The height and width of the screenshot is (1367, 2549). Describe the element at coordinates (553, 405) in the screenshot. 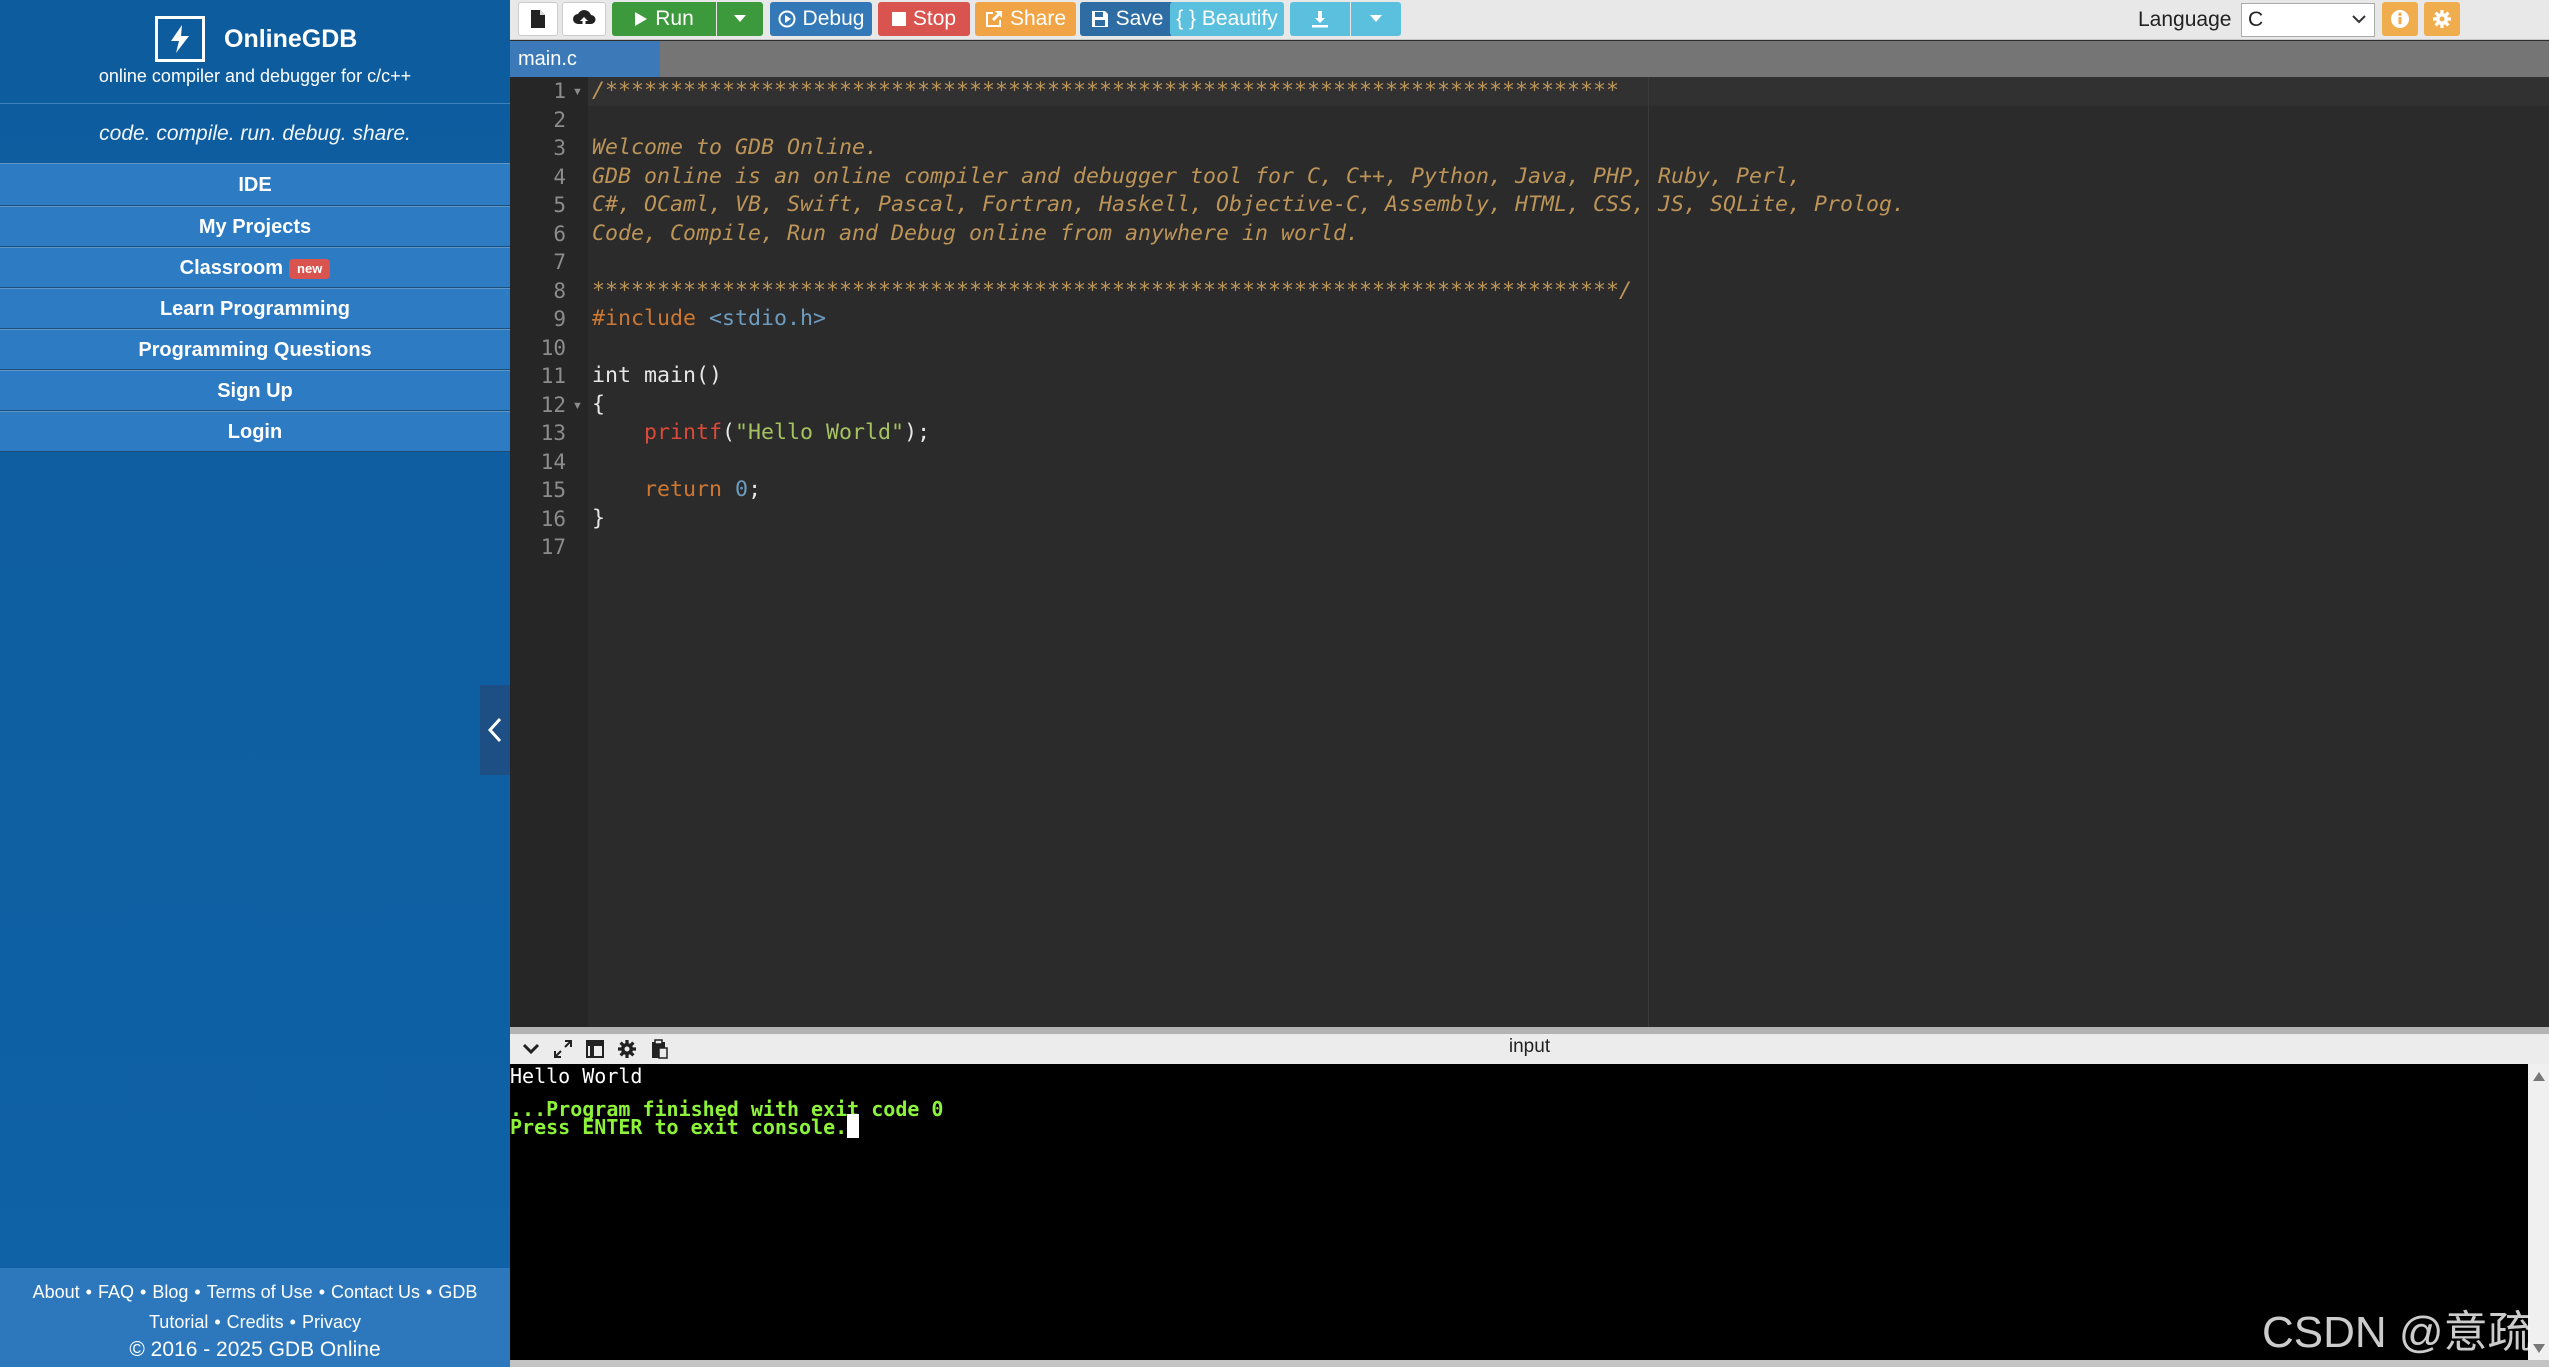

I see `line-number: 12` at that location.